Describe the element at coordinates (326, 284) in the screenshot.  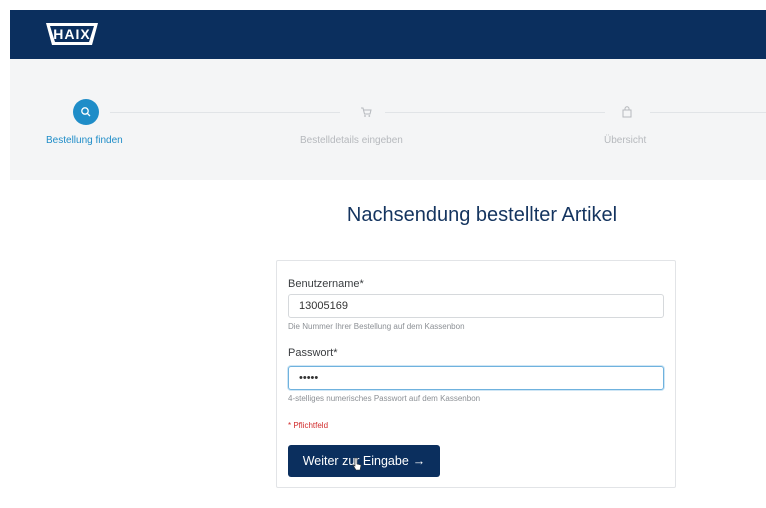
I see `username-label: Benutzername*` at that location.